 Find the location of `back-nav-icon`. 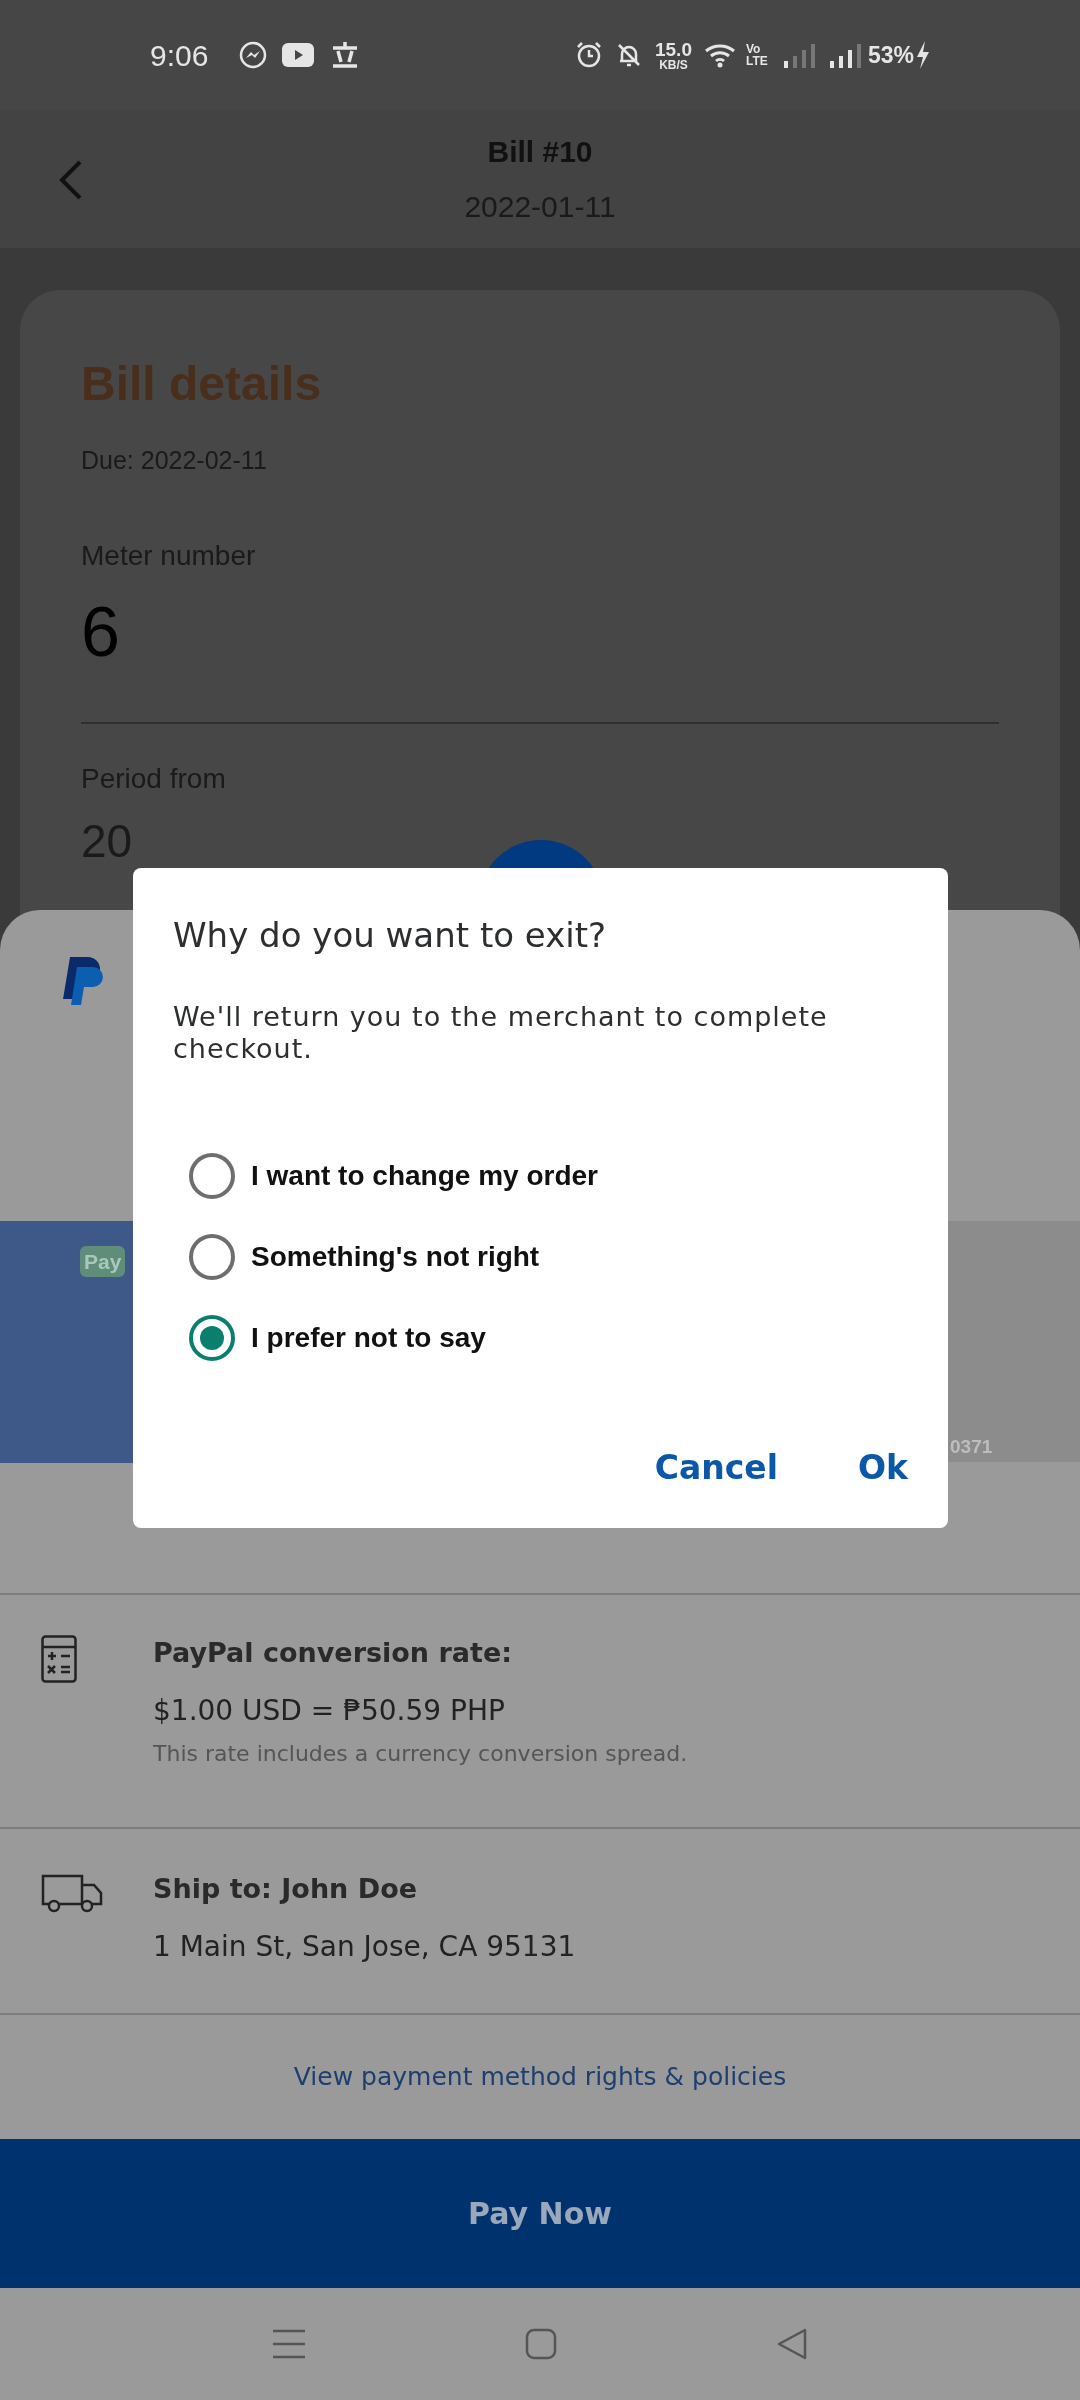

back-nav-icon is located at coordinates (792, 2344).